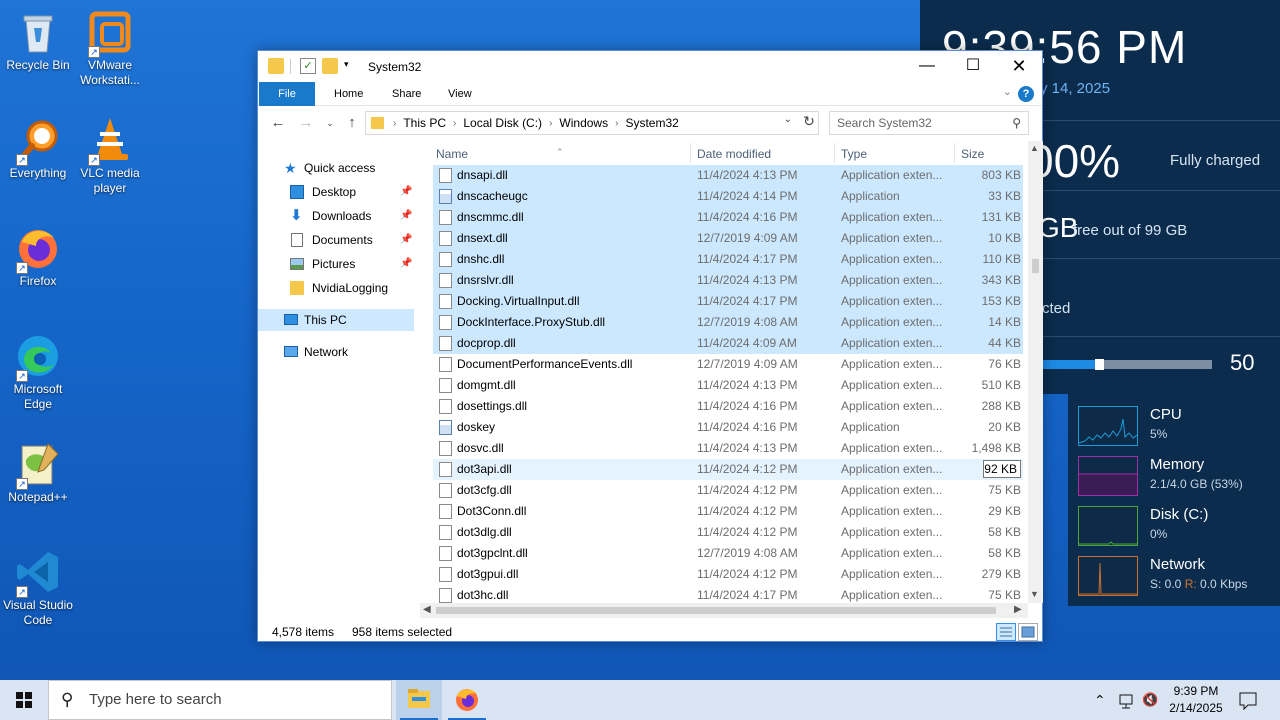 The width and height of the screenshot is (1280, 720). Describe the element at coordinates (809, 123) in the screenshot. I see `refresh-icon: ↻` at that location.